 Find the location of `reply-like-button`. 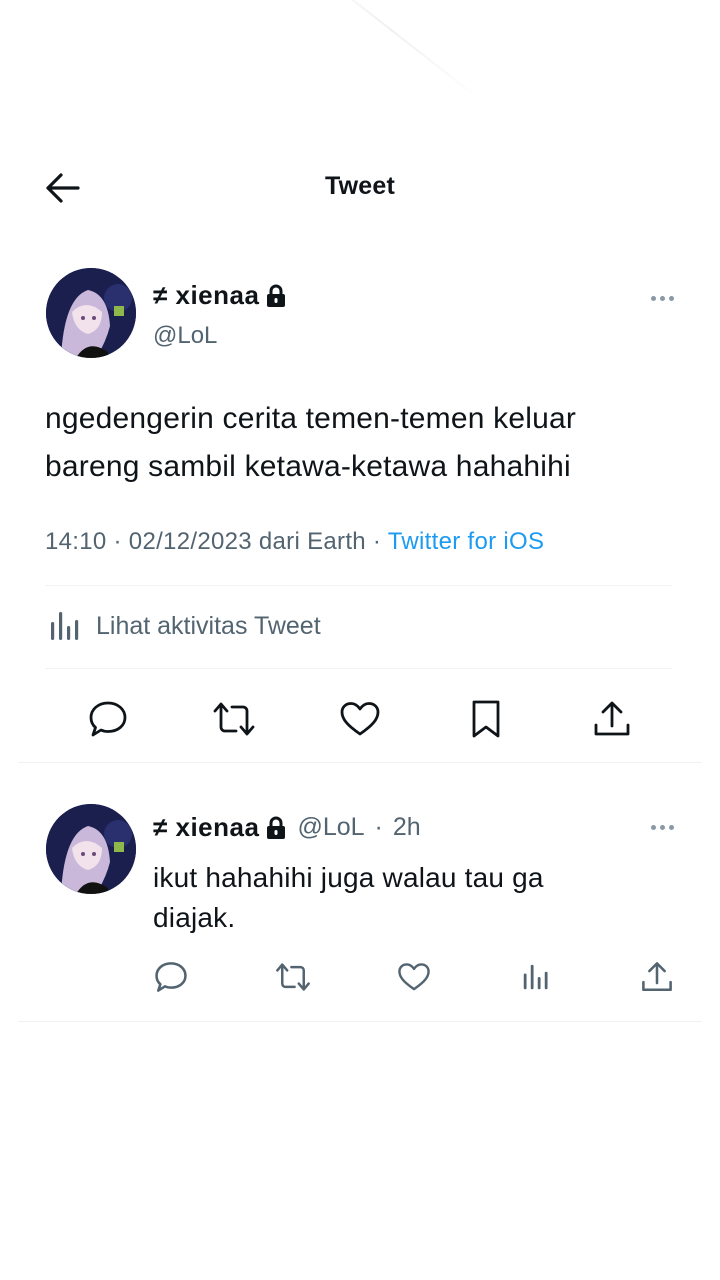

reply-like-button is located at coordinates (414, 977).